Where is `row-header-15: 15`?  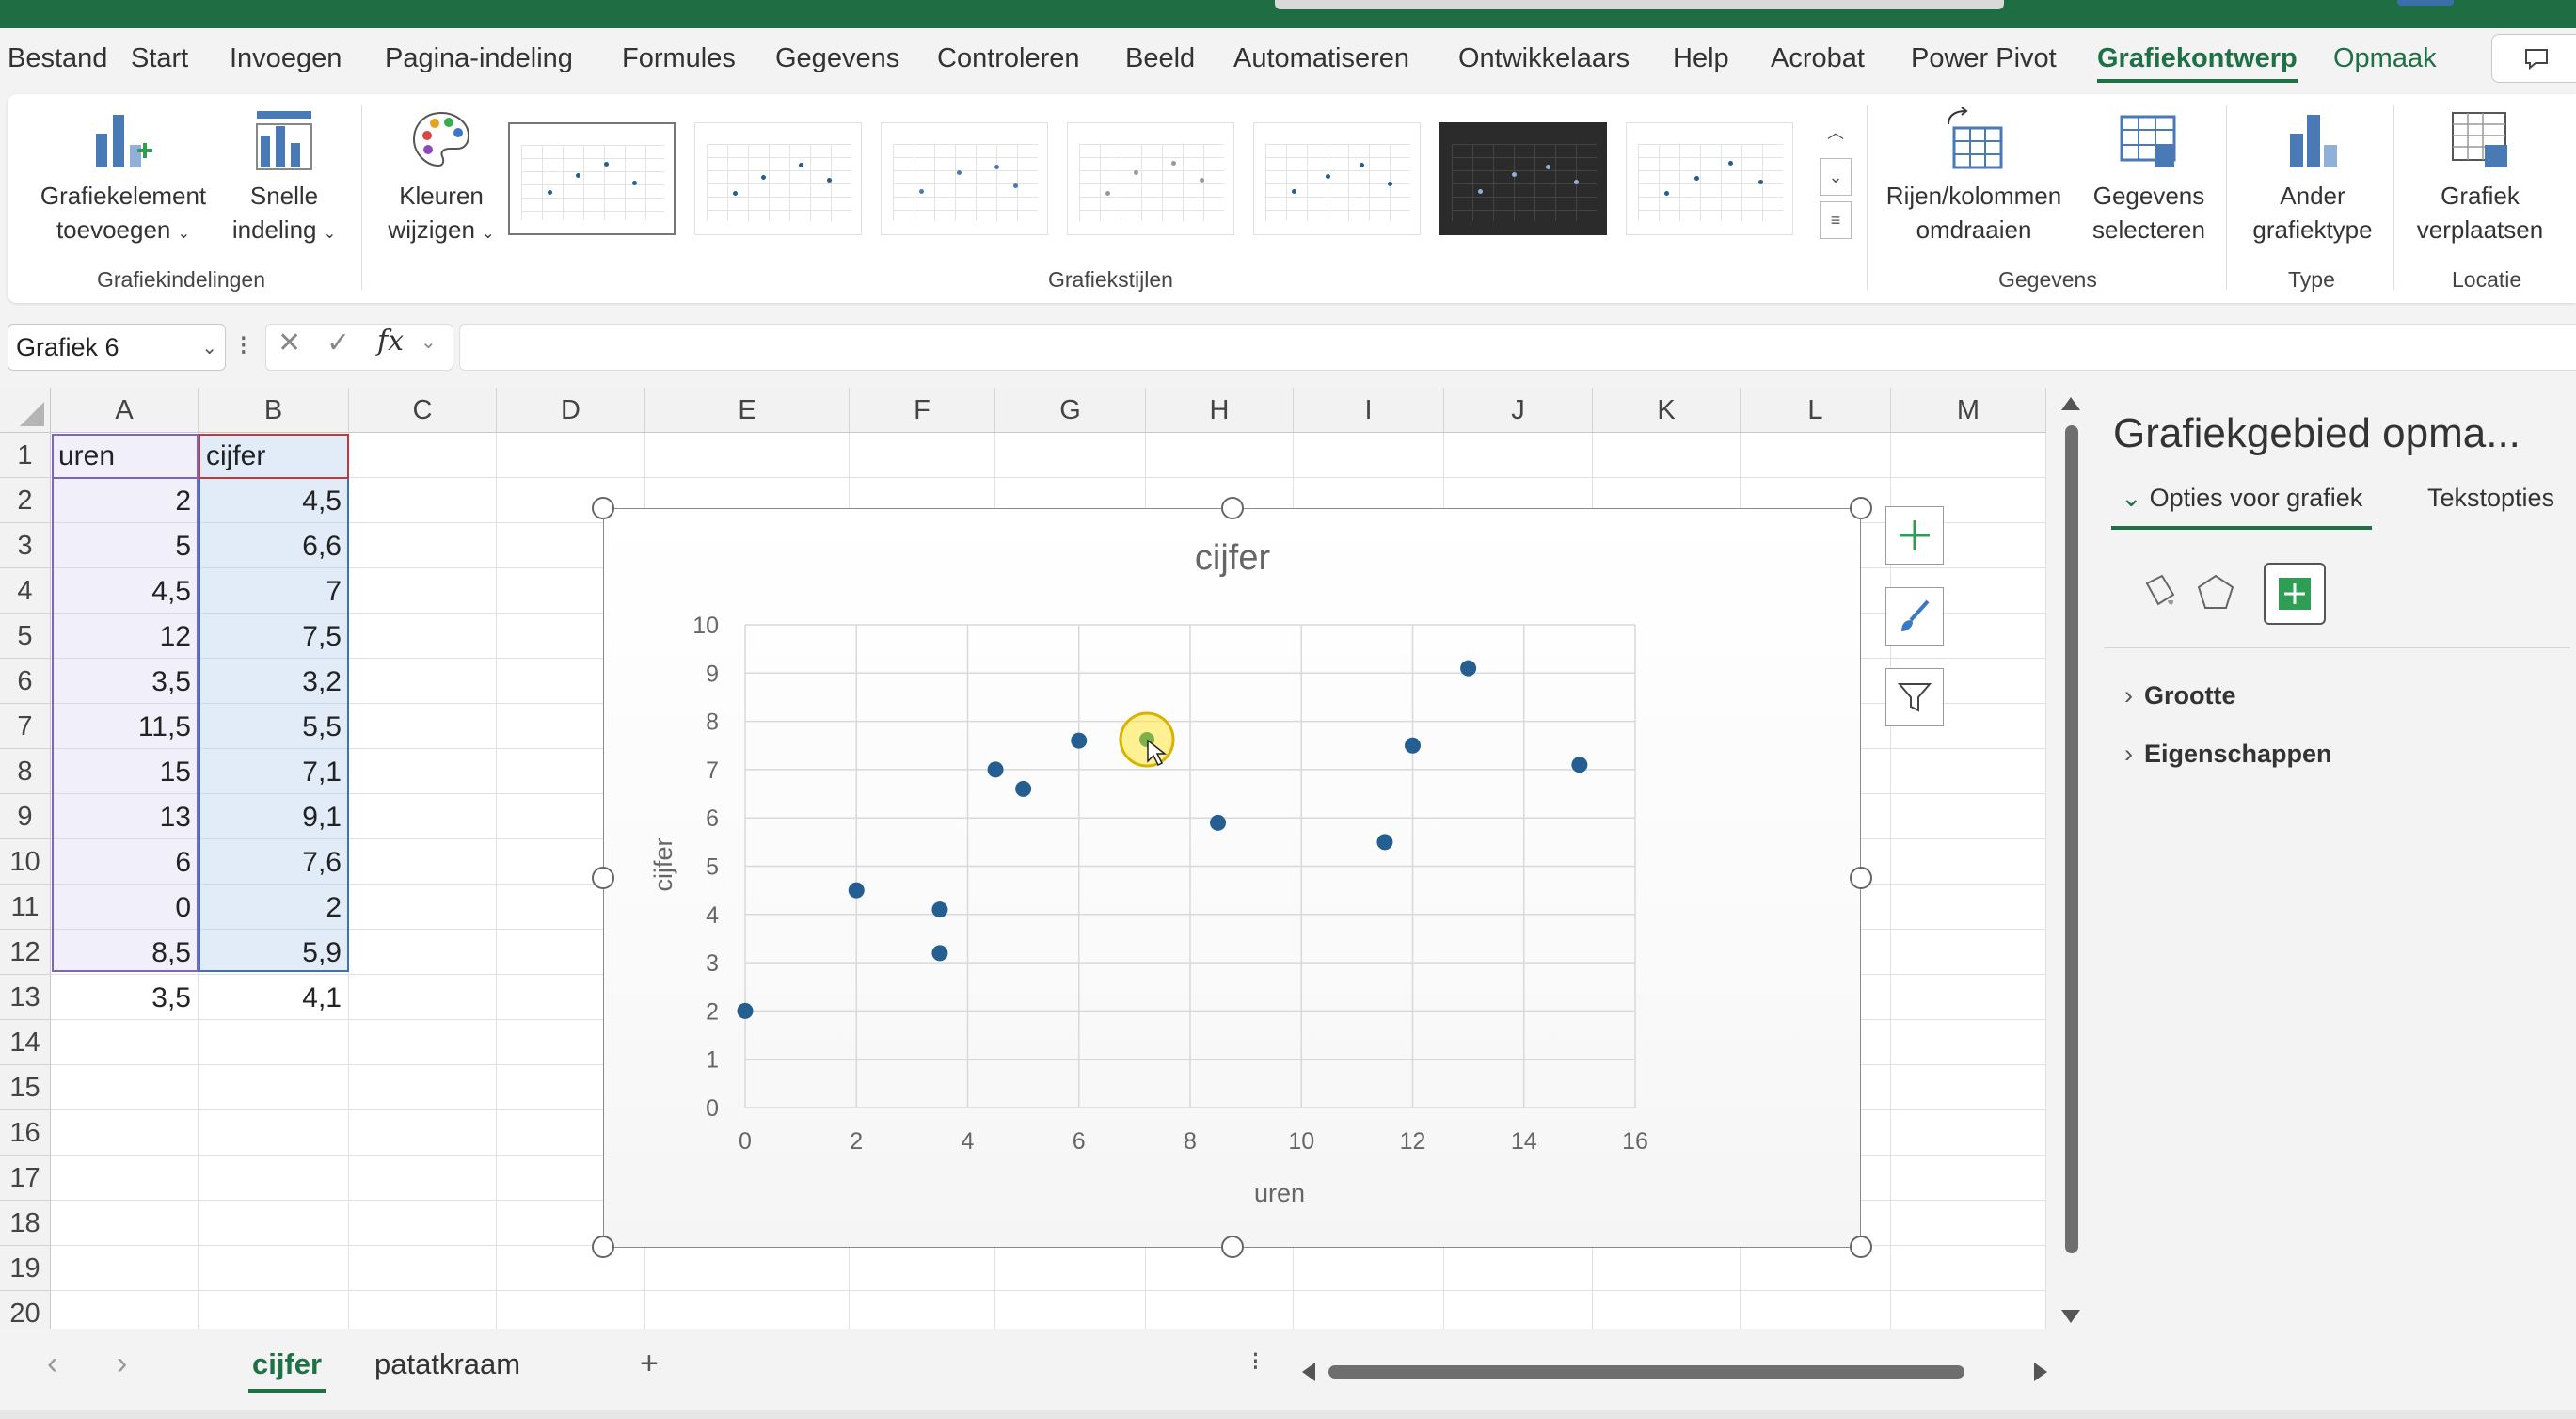
row-header-15: 15 is located at coordinates (25, 1087).